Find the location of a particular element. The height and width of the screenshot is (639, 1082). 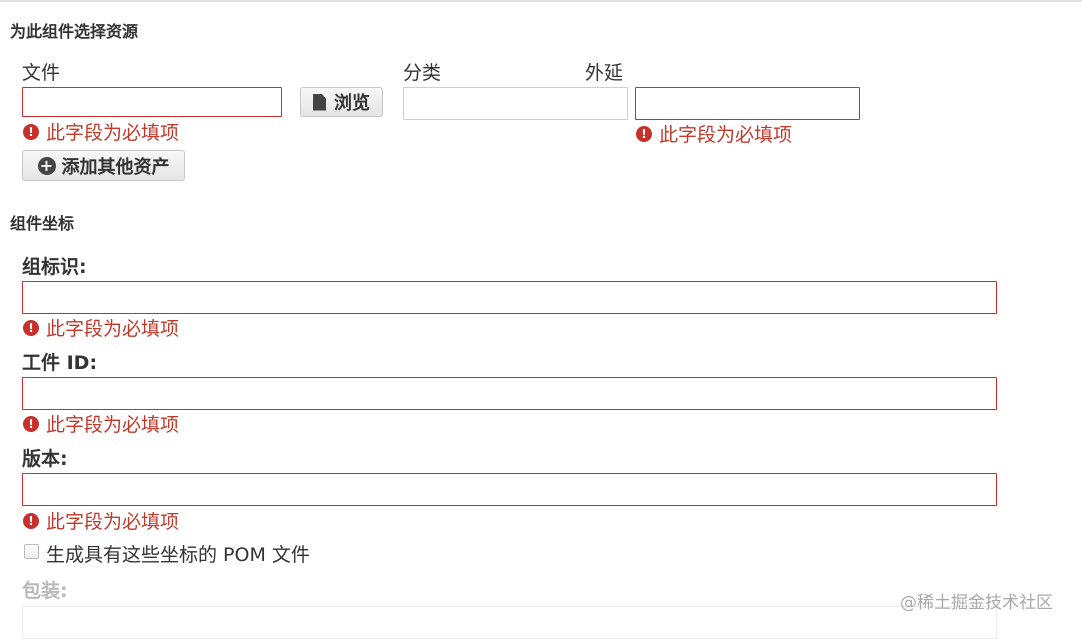

extension-label: 外延 is located at coordinates (604, 73).